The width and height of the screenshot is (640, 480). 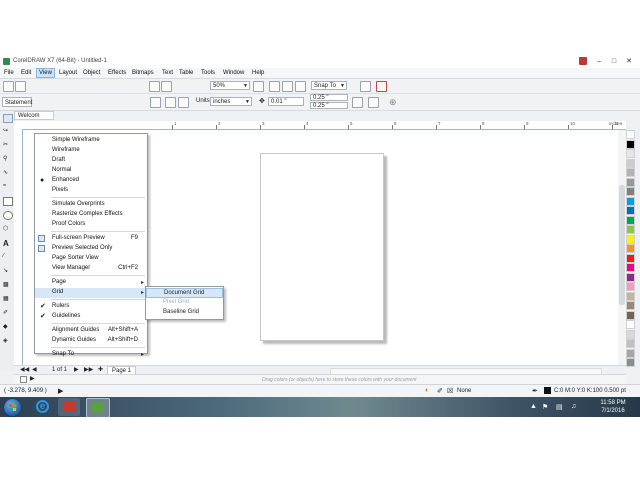 What do you see at coordinates (393, 102) in the screenshot?
I see `crosshair-icon: ⊕` at bounding box center [393, 102].